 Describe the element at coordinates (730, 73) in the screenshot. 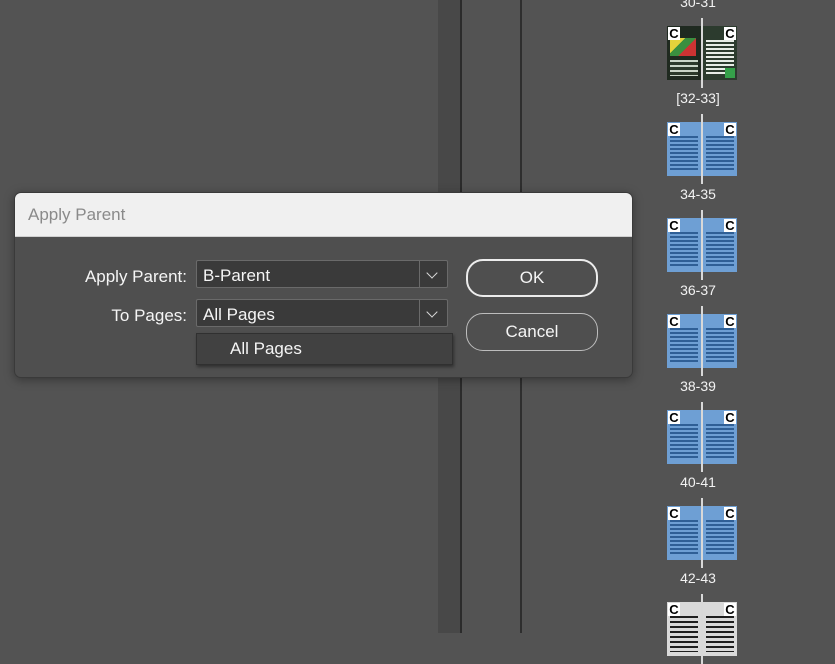

I see `page-artwork` at that location.